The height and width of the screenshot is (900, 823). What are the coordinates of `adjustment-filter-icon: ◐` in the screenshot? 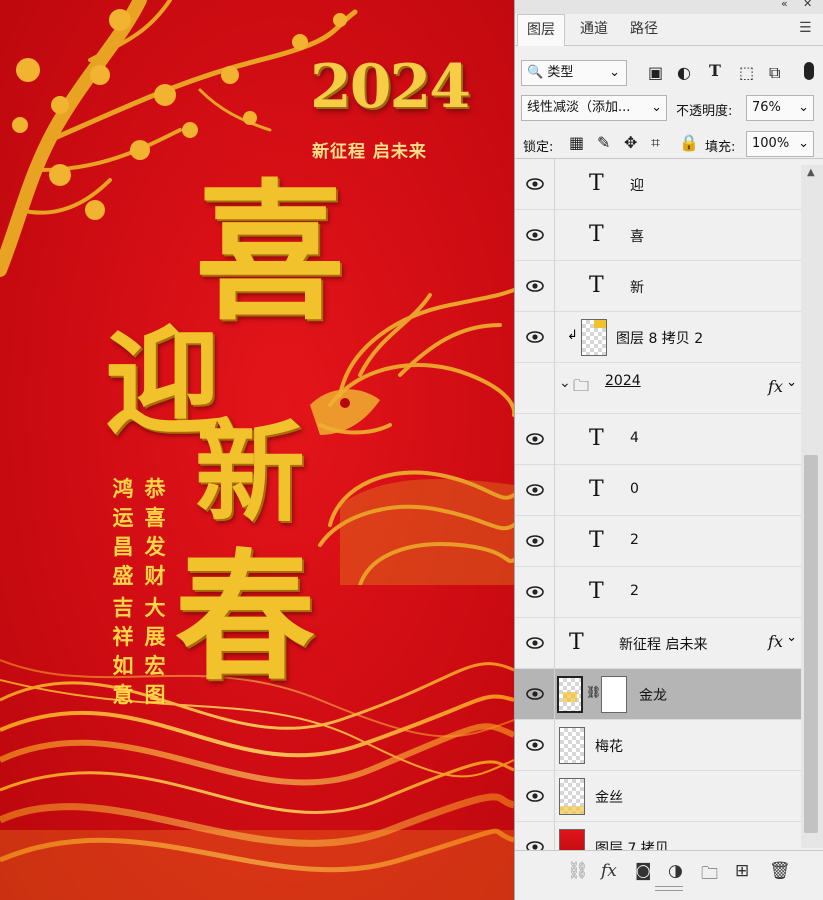 It's located at (684, 72).